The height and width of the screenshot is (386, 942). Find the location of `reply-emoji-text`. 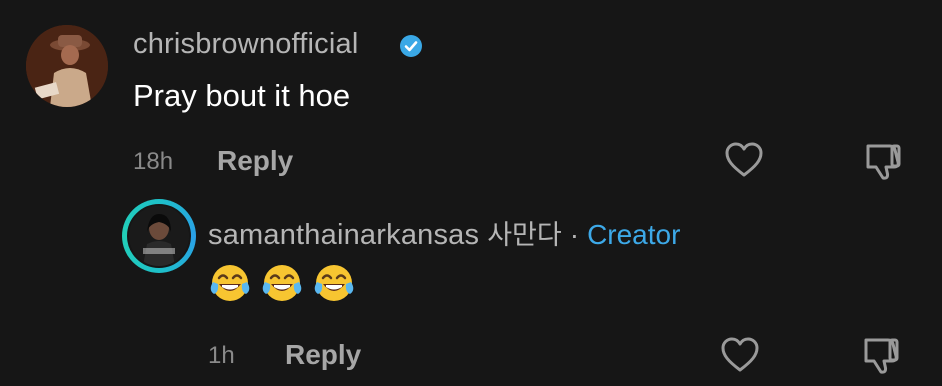

reply-emoji-text is located at coordinates (282, 284).